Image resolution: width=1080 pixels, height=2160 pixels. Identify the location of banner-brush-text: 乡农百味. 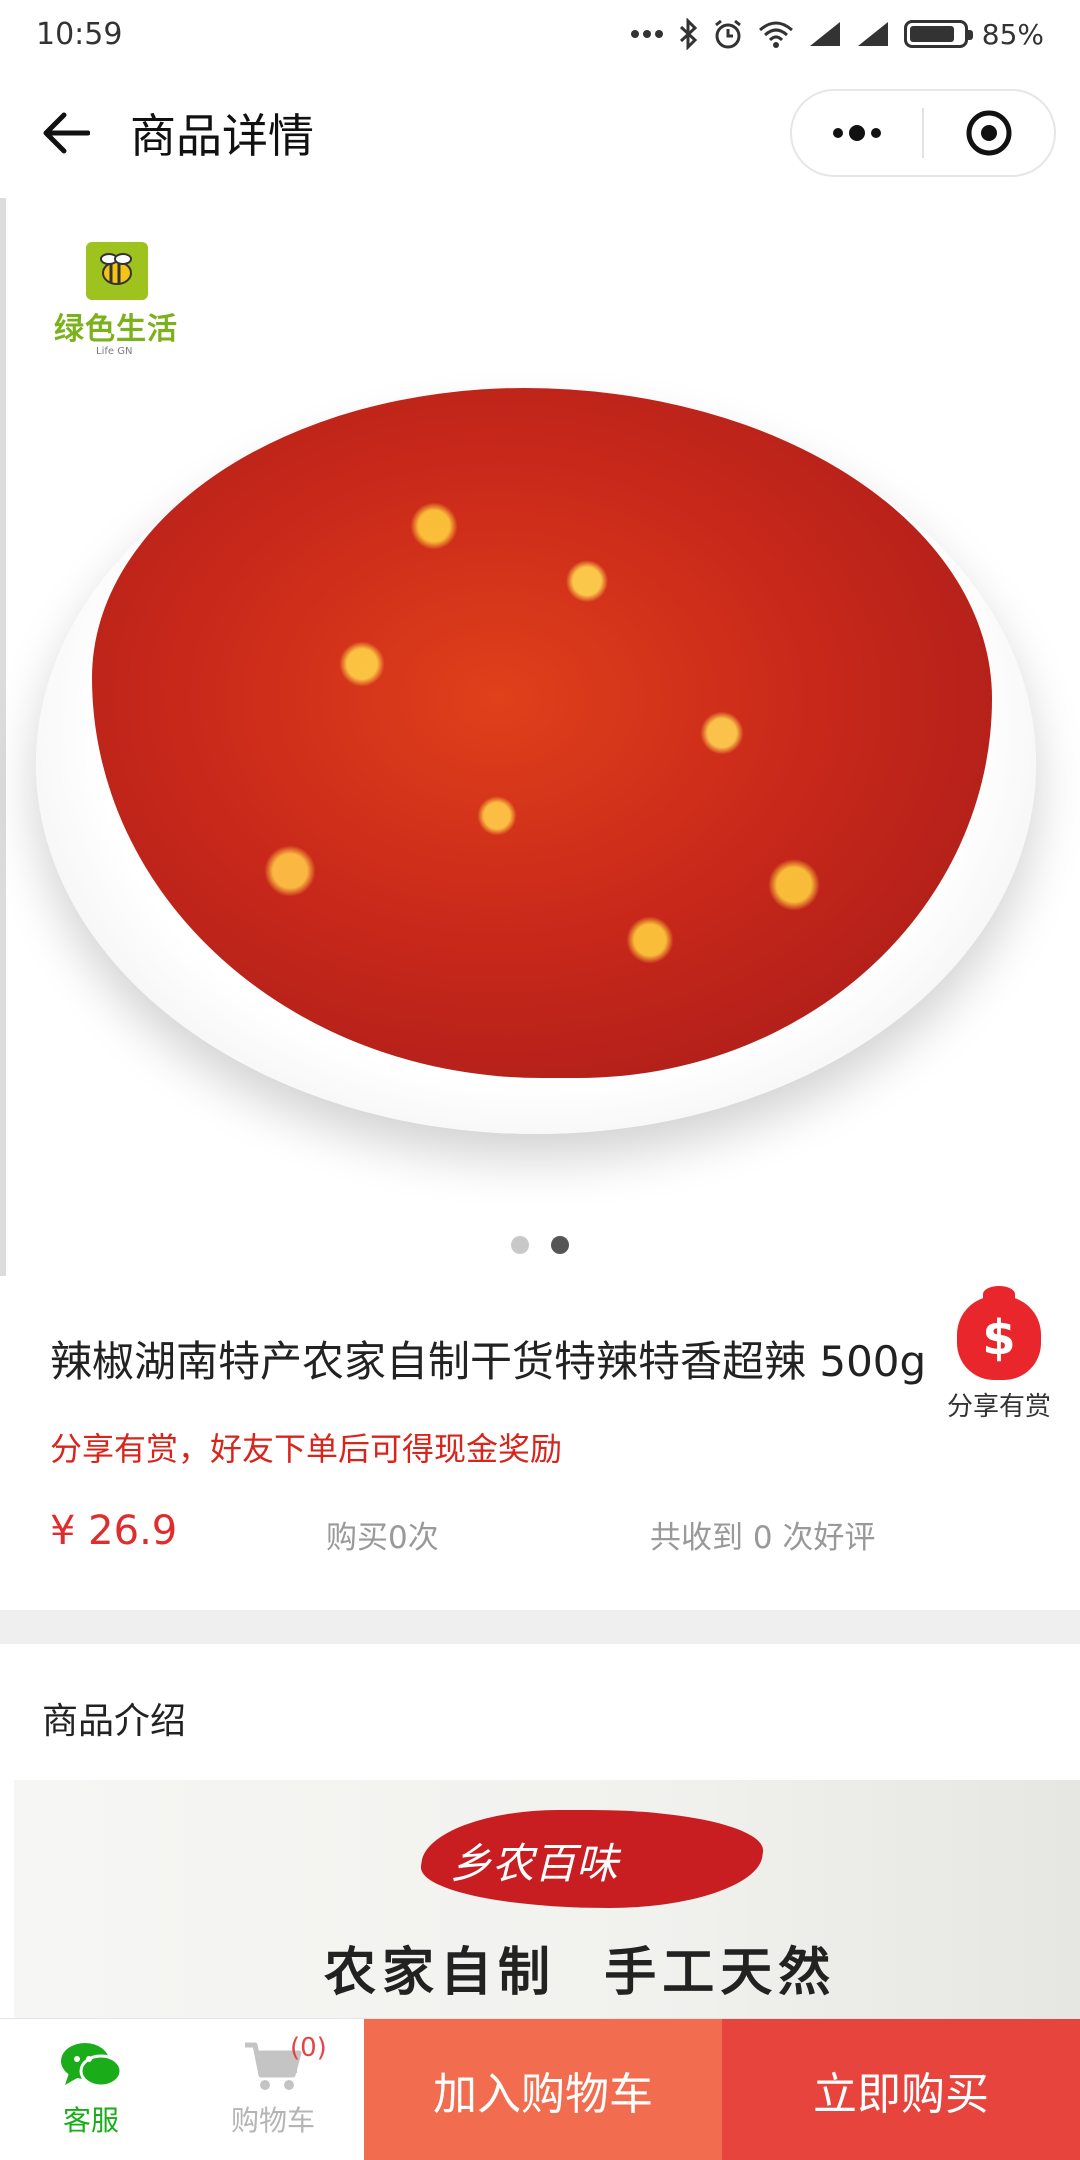
(534, 1863).